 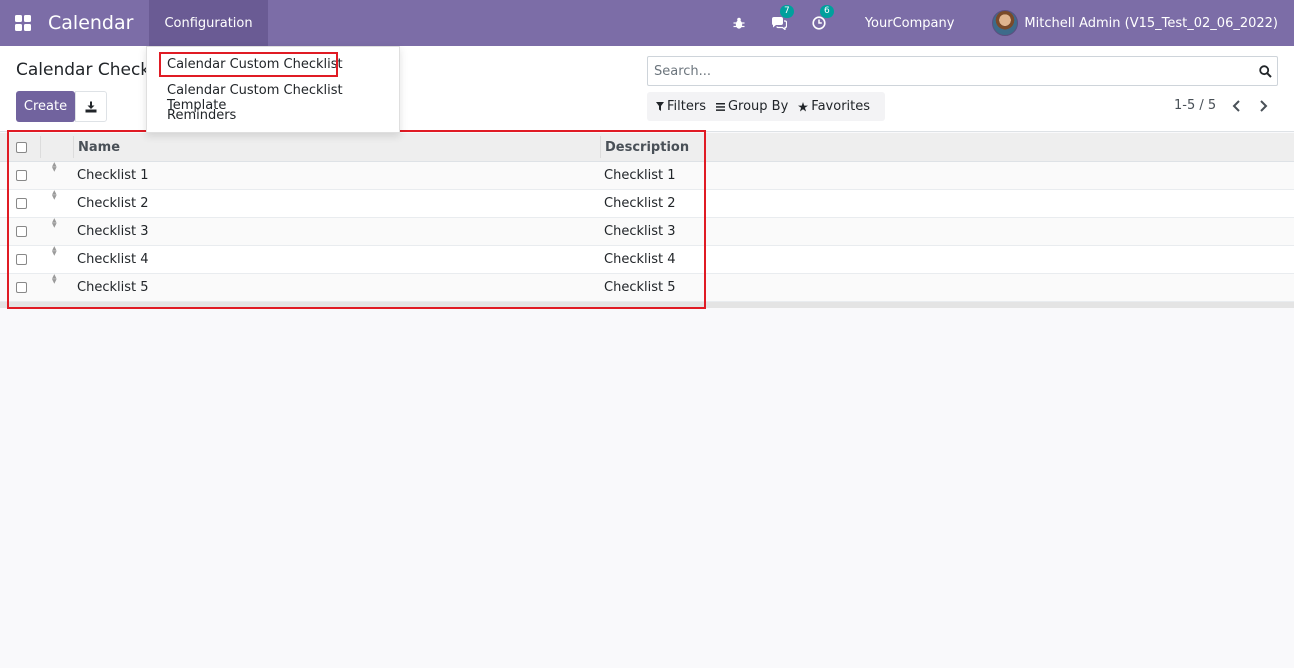 I want to click on user-menu: Mitchell Admin (V15_Test_02_06_2022), so click(x=1135, y=23).